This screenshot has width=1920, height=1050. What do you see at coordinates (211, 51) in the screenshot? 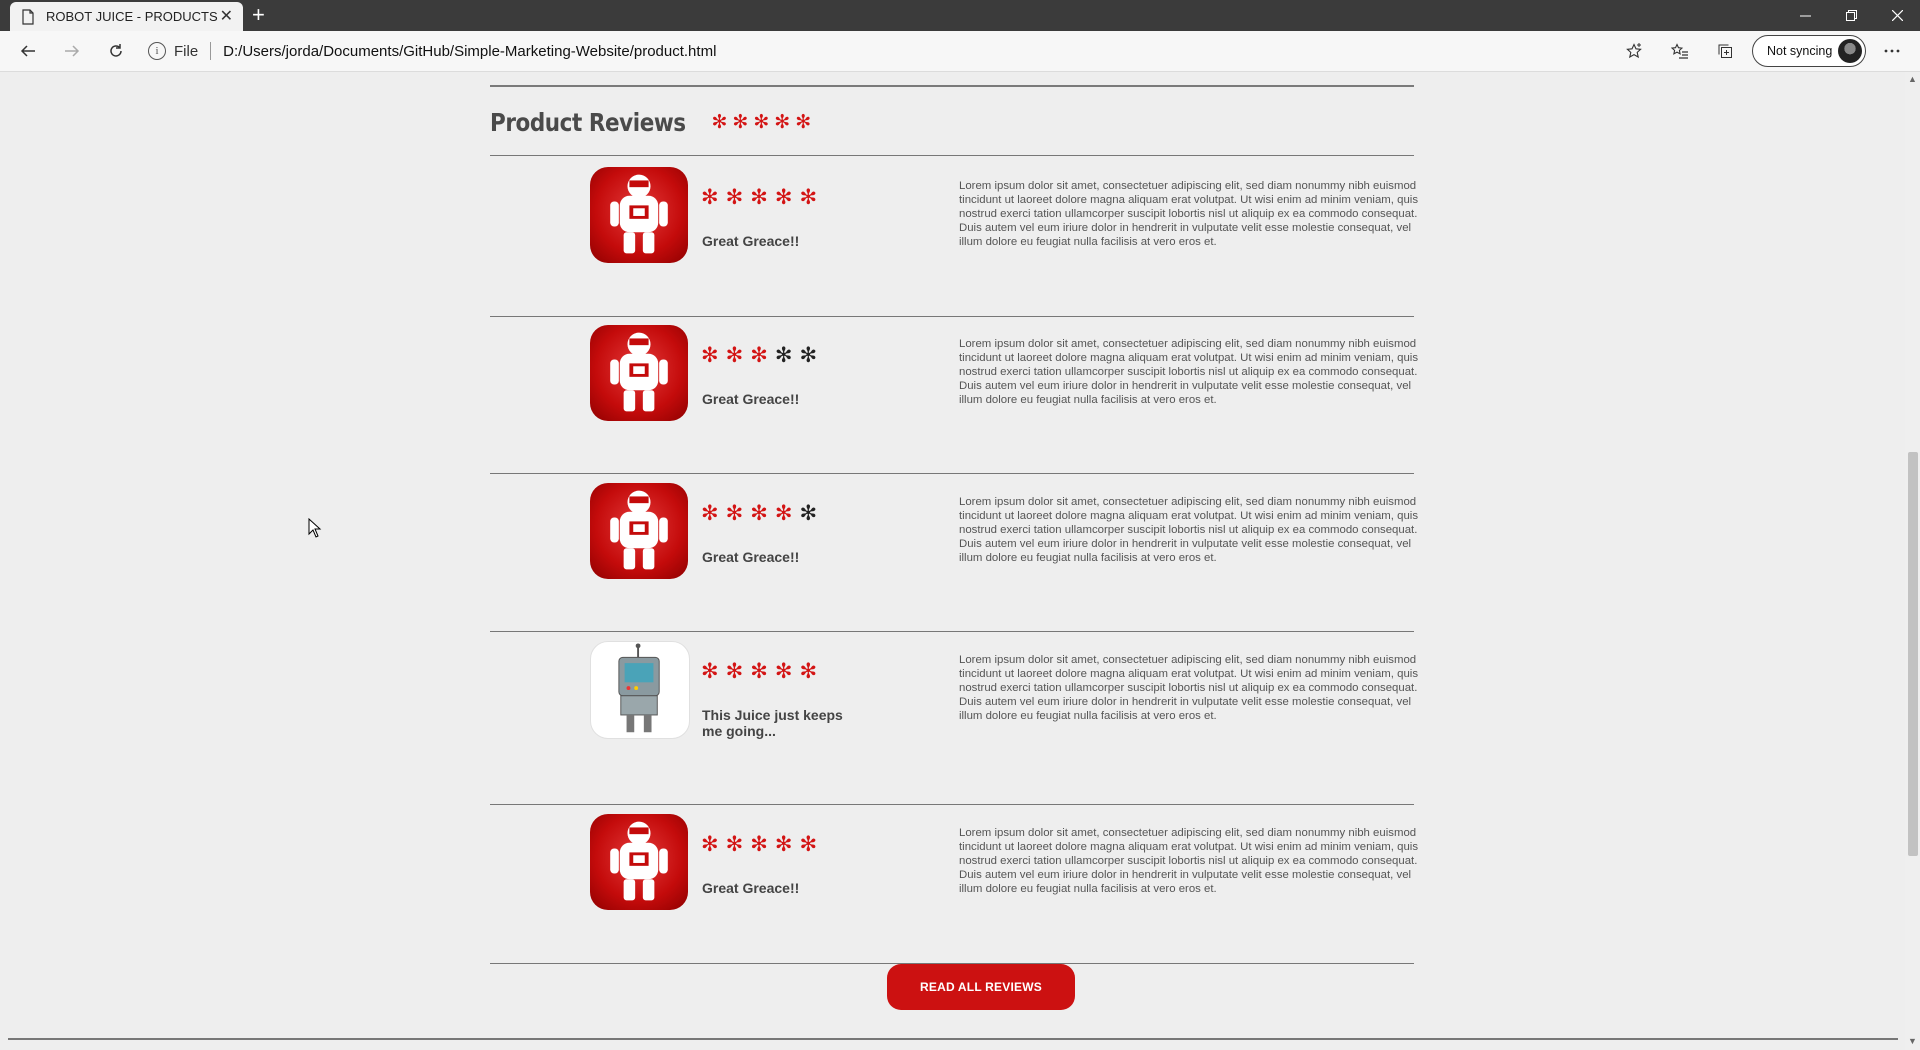
I see `address-separator` at bounding box center [211, 51].